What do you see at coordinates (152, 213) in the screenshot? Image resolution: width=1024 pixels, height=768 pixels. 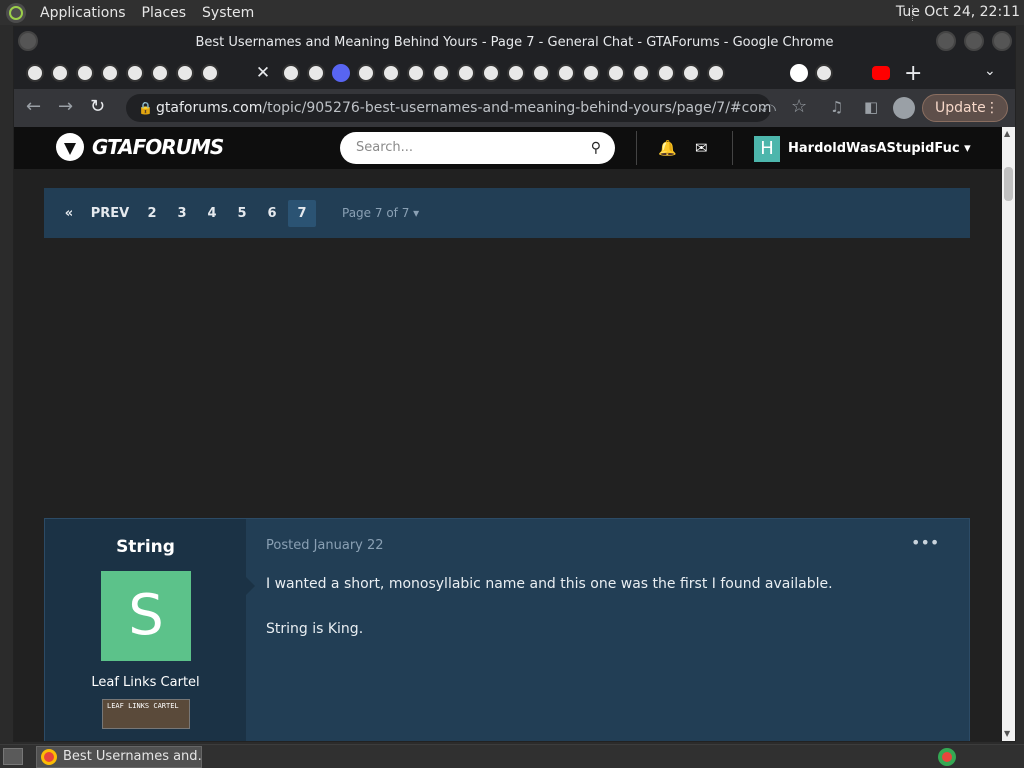 I see `page-link: 2` at bounding box center [152, 213].